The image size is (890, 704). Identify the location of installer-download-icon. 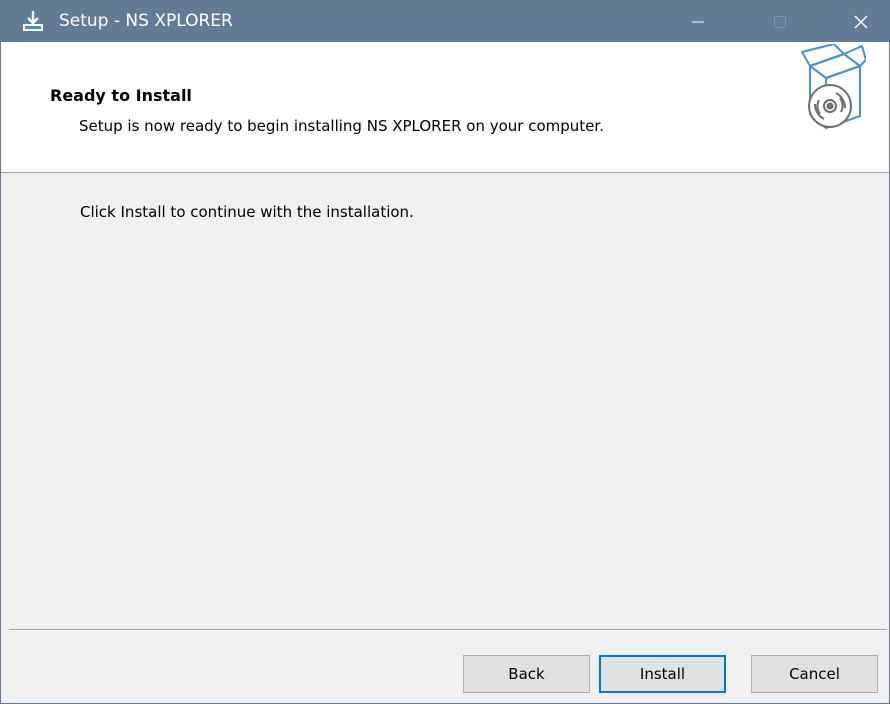
(33, 21).